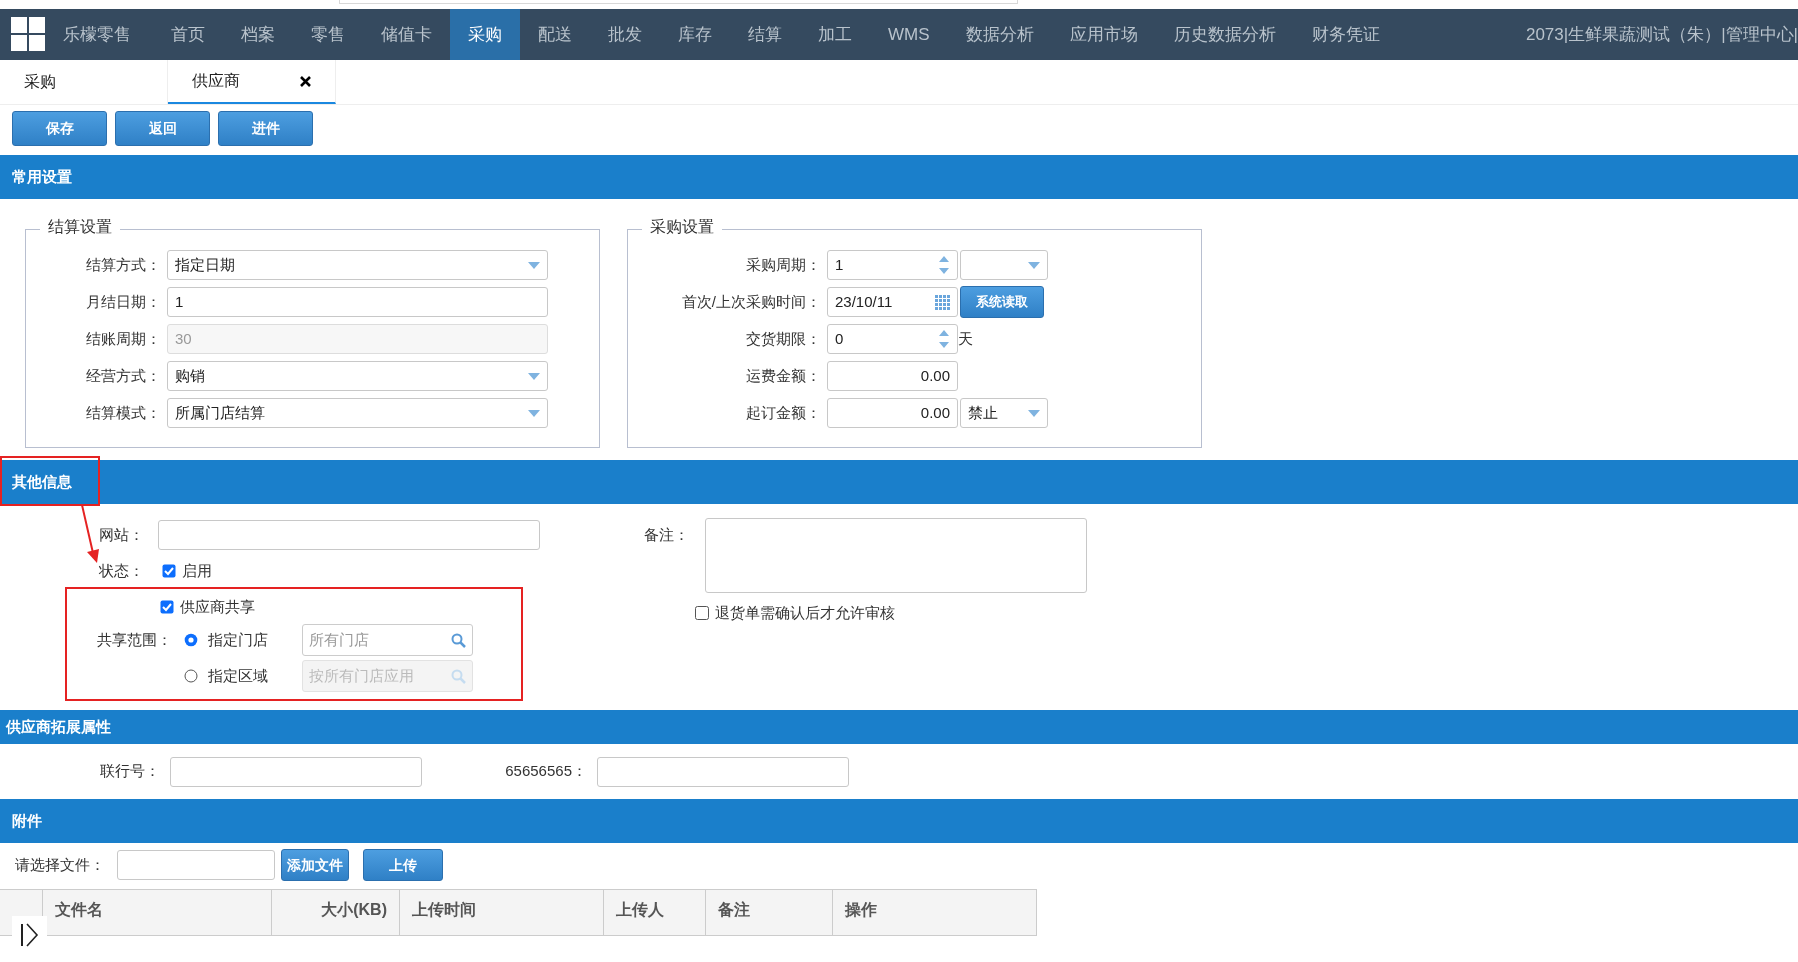 Image resolution: width=1798 pixels, height=962 pixels. I want to click on column-header: 上传人, so click(655, 912).